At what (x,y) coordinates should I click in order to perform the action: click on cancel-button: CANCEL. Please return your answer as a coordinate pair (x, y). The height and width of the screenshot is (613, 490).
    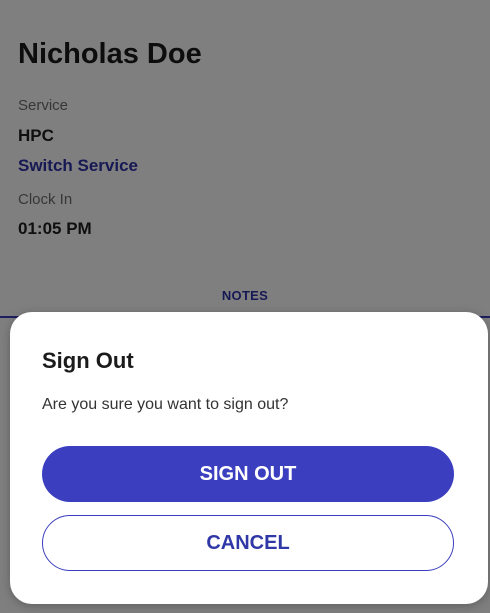
    Looking at the image, I should click on (248, 543).